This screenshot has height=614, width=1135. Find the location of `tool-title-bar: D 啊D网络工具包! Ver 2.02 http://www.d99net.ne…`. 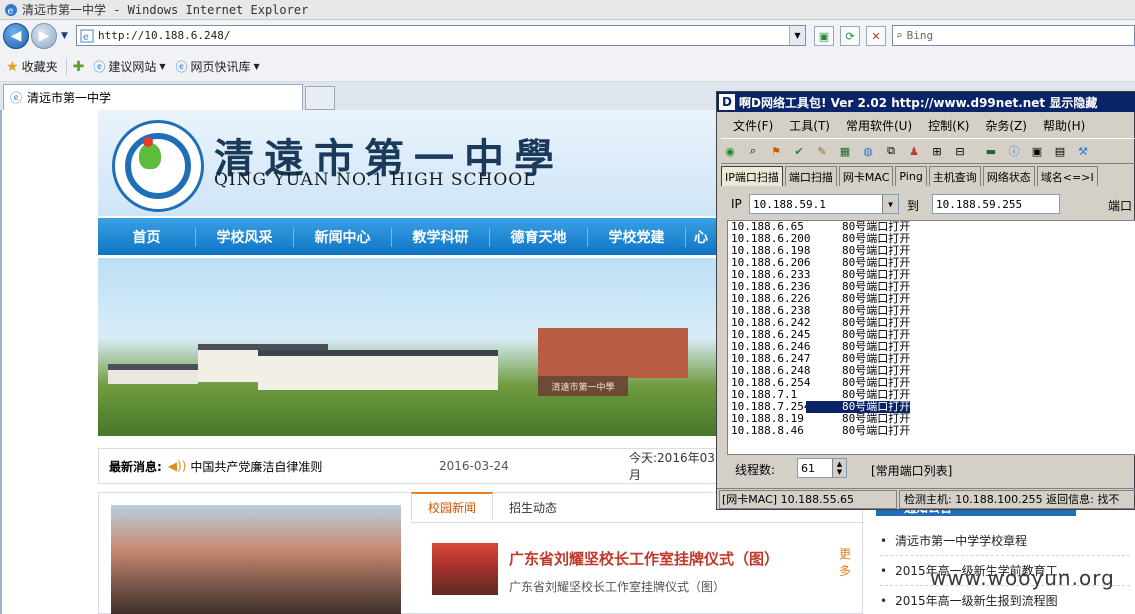

tool-title-bar: D 啊D网络工具包! Ver 2.02 http://www.d99net.ne… is located at coordinates (926, 102).